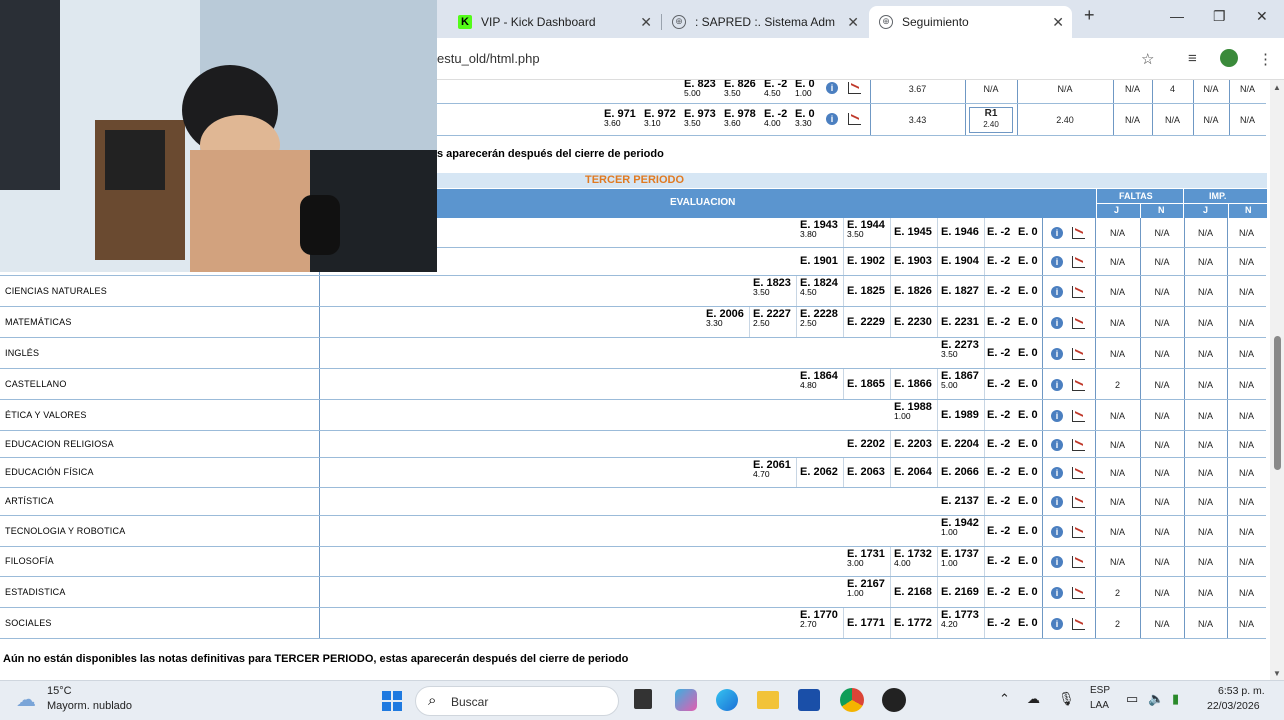 The height and width of the screenshot is (720, 1284). Describe the element at coordinates (819, 318) in the screenshot. I see `grade-cell: E. 2228 2.50` at that location.